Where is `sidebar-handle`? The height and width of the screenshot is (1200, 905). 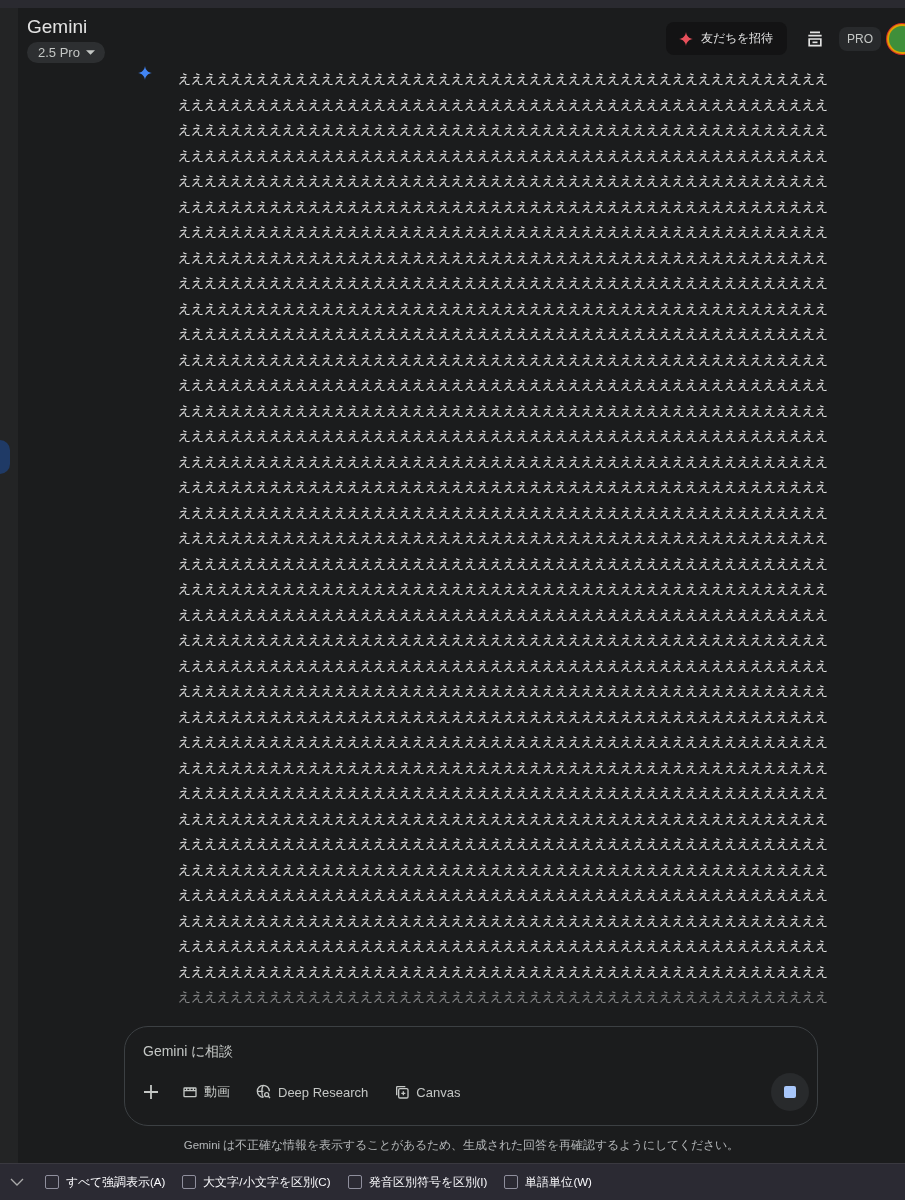 sidebar-handle is located at coordinates (5, 457).